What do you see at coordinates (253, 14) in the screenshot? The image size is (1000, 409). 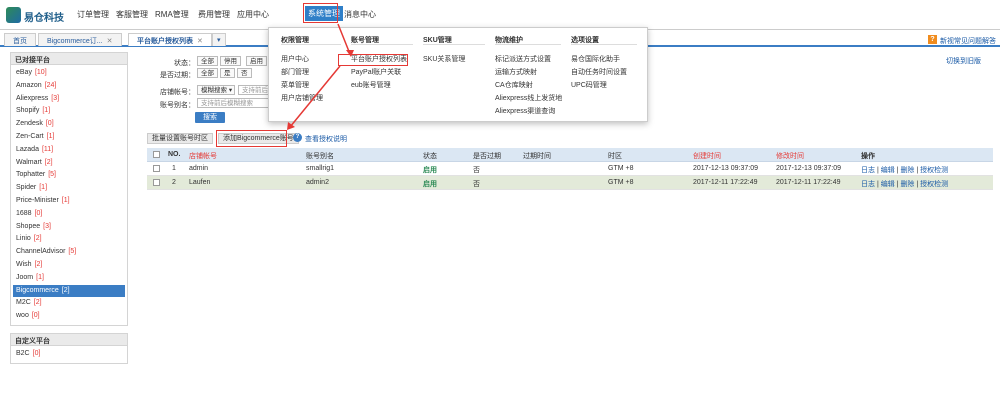 I see `nav-item-apps: 应用中心` at bounding box center [253, 14].